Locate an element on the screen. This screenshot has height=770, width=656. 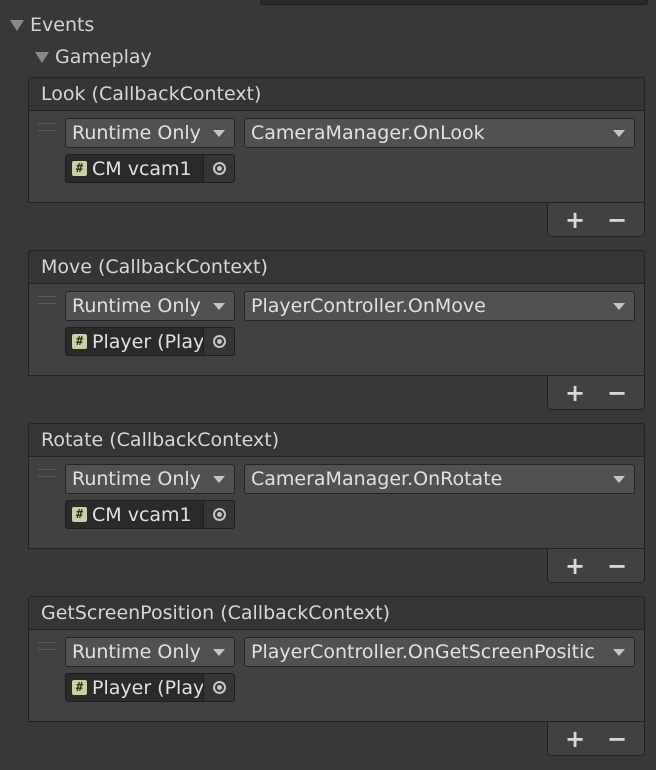
gameplay-foldout-label: Gameplay is located at coordinates (103, 57).